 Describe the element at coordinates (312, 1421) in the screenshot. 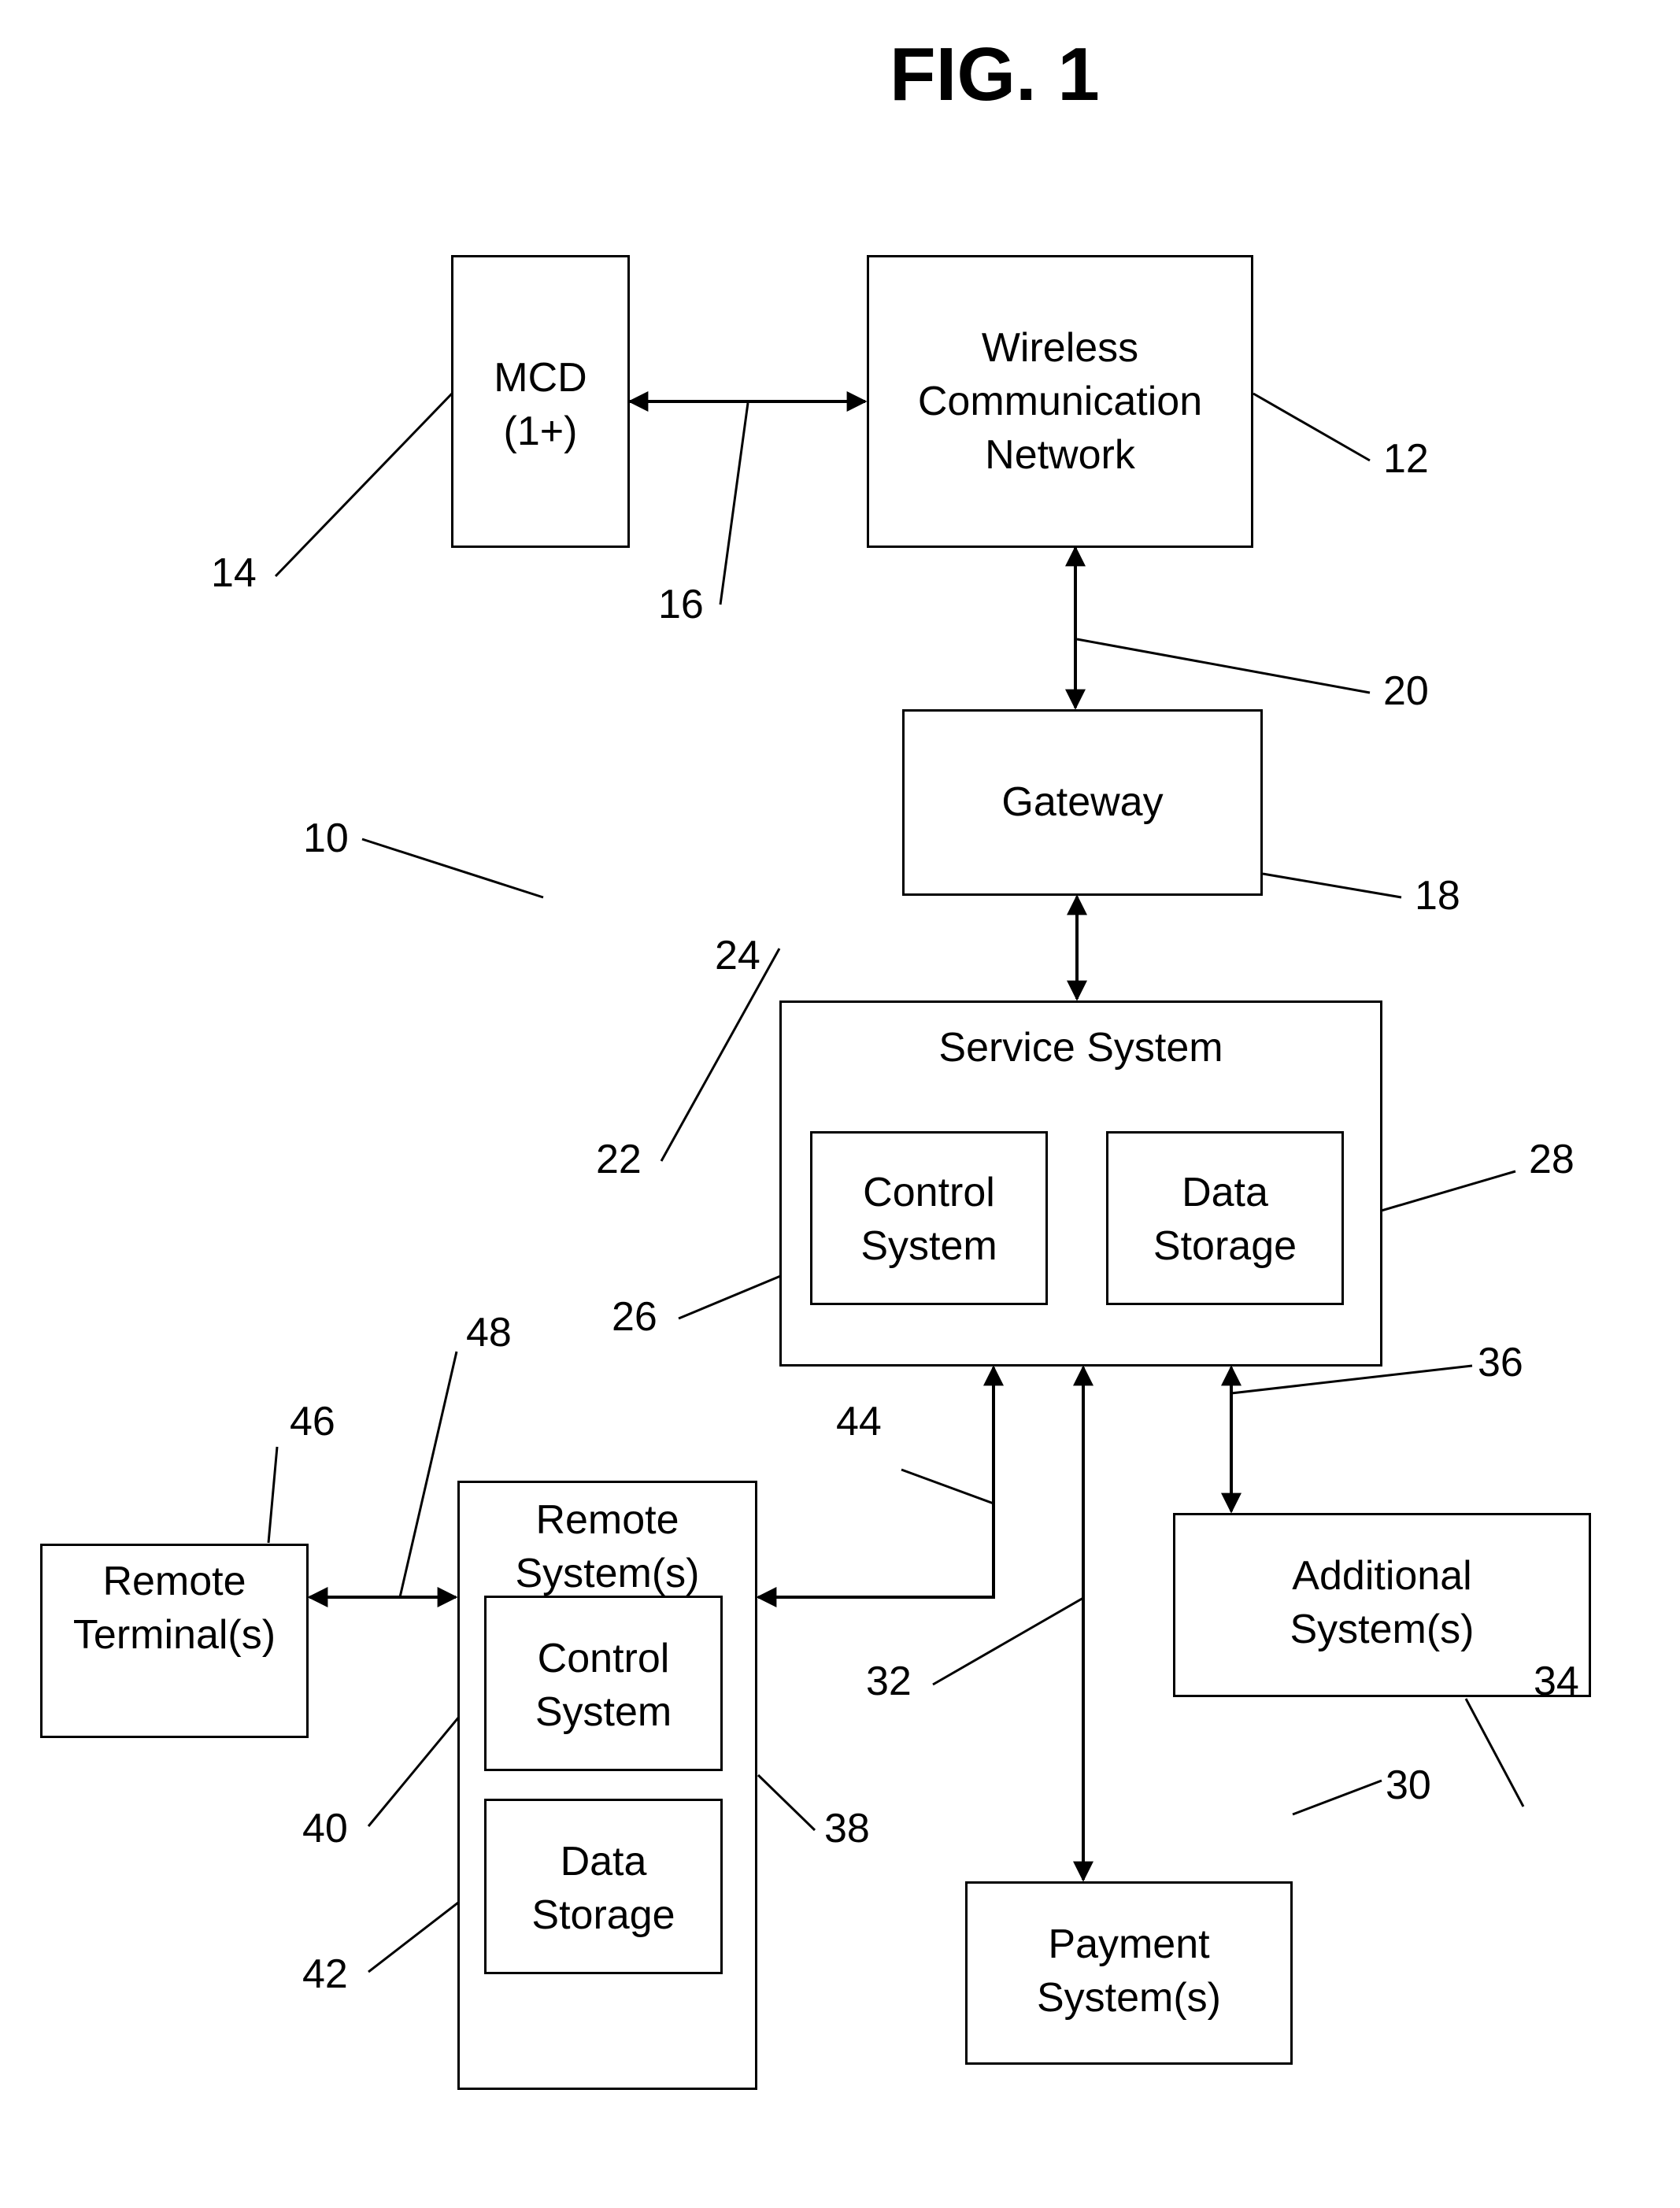

I see `ref-46: 46` at that location.